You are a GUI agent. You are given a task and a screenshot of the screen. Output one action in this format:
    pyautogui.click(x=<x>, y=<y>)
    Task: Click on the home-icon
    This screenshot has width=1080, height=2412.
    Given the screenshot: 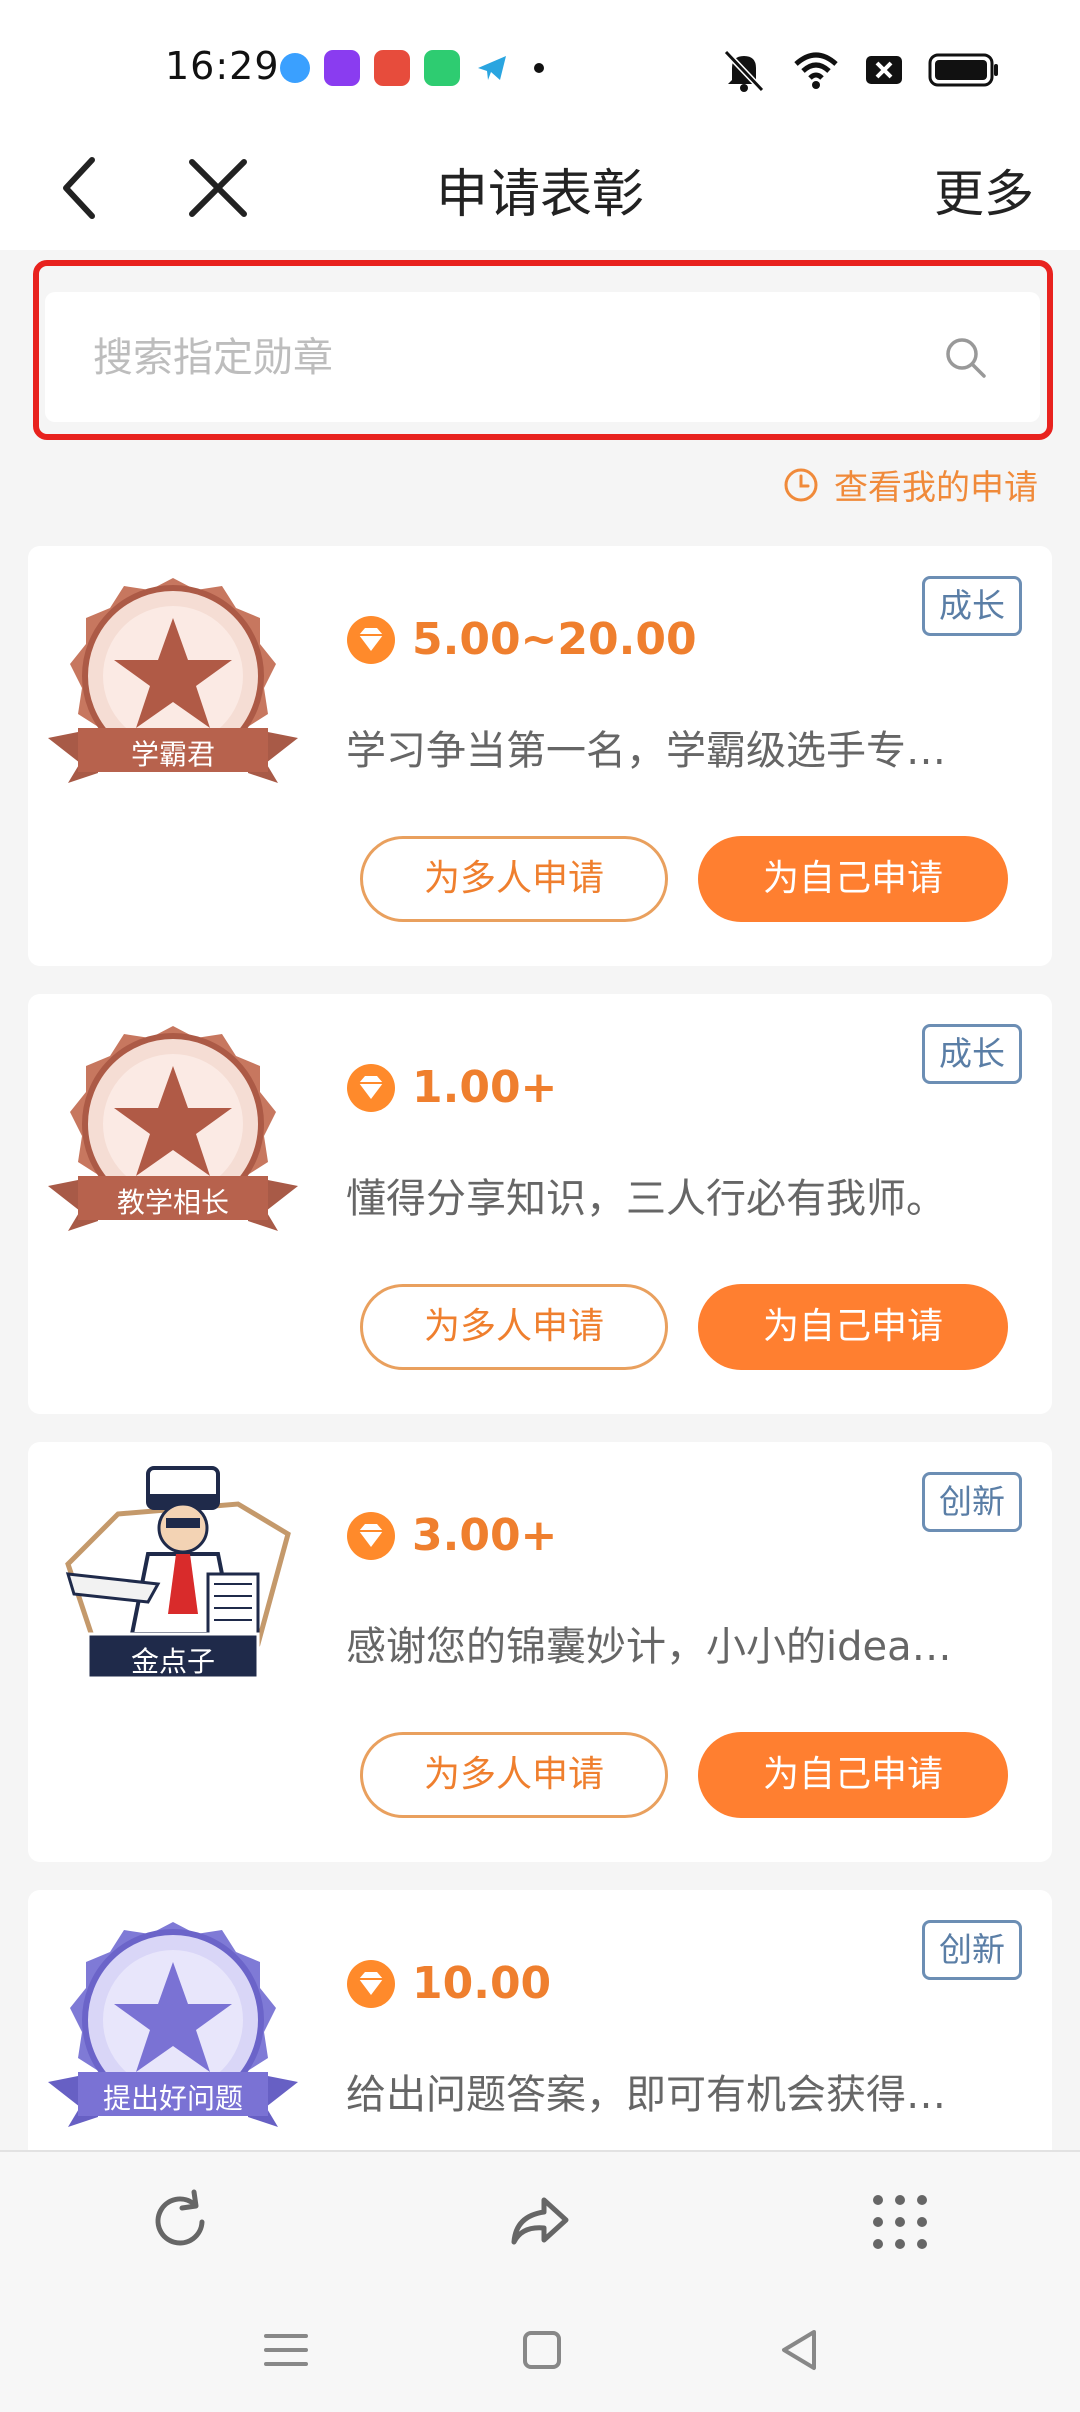 What is the action you would take?
    pyautogui.click(x=542, y=2350)
    